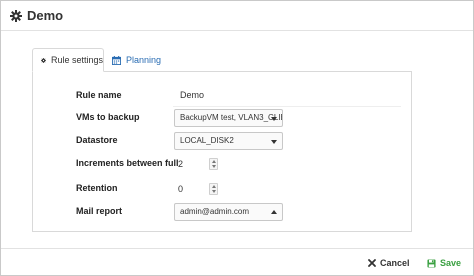  What do you see at coordinates (99, 95) in the screenshot?
I see `rule-name-label: Rule name` at bounding box center [99, 95].